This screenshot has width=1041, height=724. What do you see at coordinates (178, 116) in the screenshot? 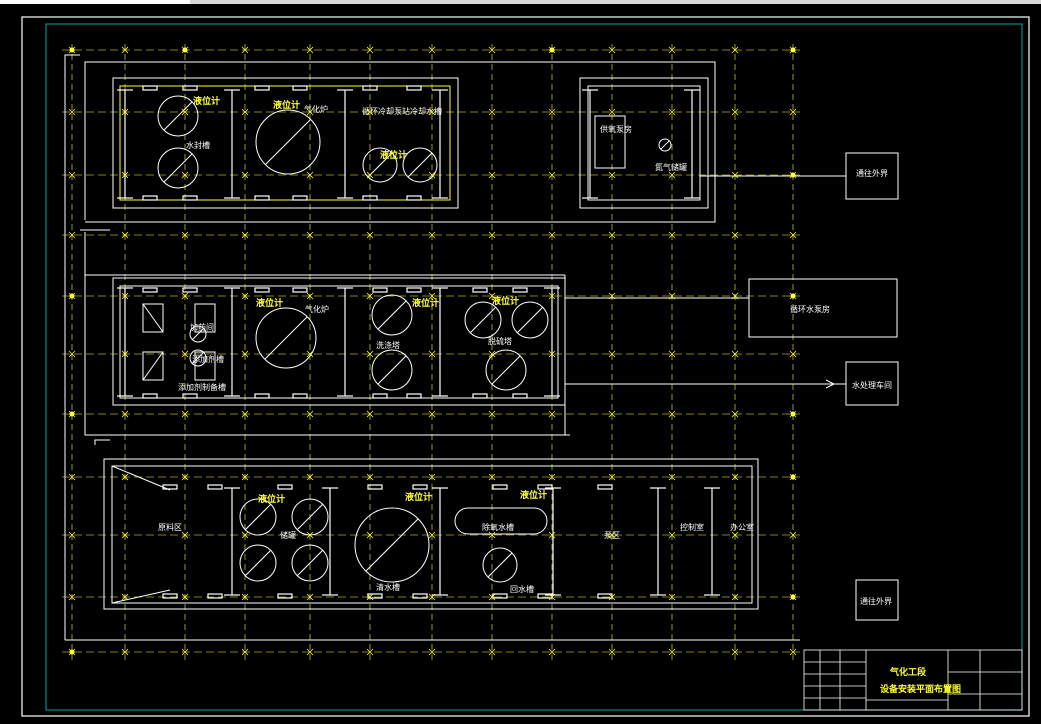
I see `tank-diag` at bounding box center [178, 116].